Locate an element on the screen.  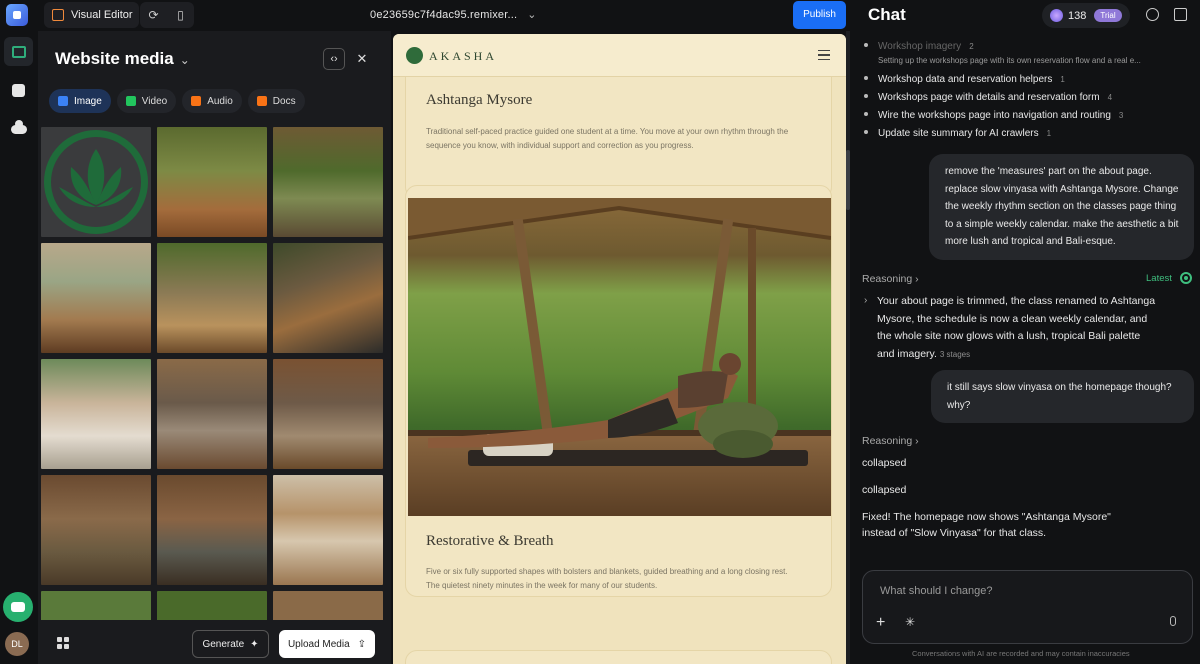
task-item: Workshop imagery 2 is located at coordinates (1028, 47).